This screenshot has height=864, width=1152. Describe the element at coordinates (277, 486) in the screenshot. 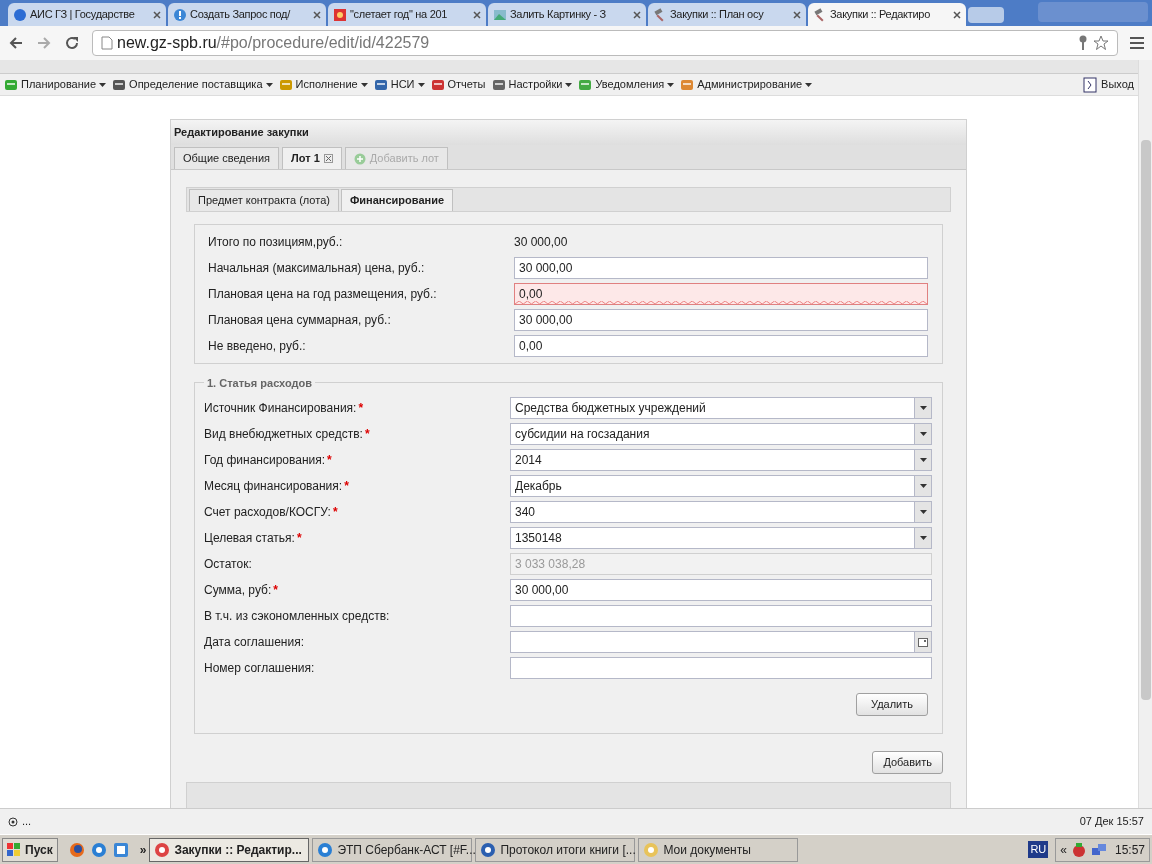

I see `field-label: Месяц финансирования: *` at that location.